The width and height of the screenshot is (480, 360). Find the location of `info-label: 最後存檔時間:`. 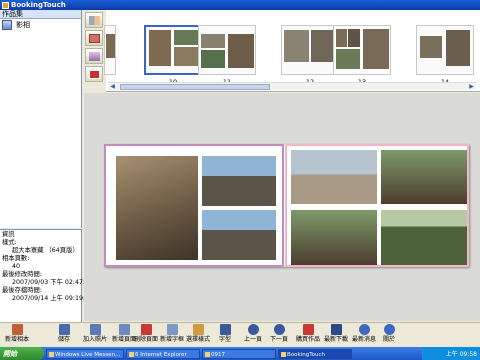

info-label: 最後存檔時間: is located at coordinates (22, 290).